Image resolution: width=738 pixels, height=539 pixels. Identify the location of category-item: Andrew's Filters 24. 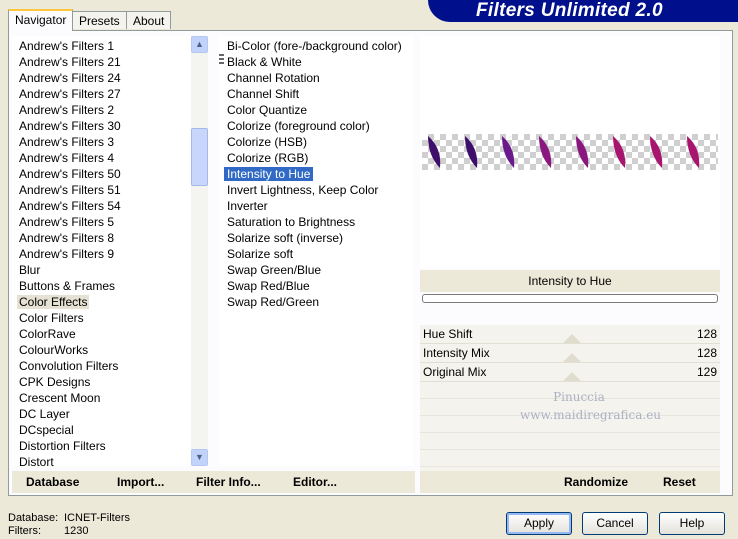
(70, 78).